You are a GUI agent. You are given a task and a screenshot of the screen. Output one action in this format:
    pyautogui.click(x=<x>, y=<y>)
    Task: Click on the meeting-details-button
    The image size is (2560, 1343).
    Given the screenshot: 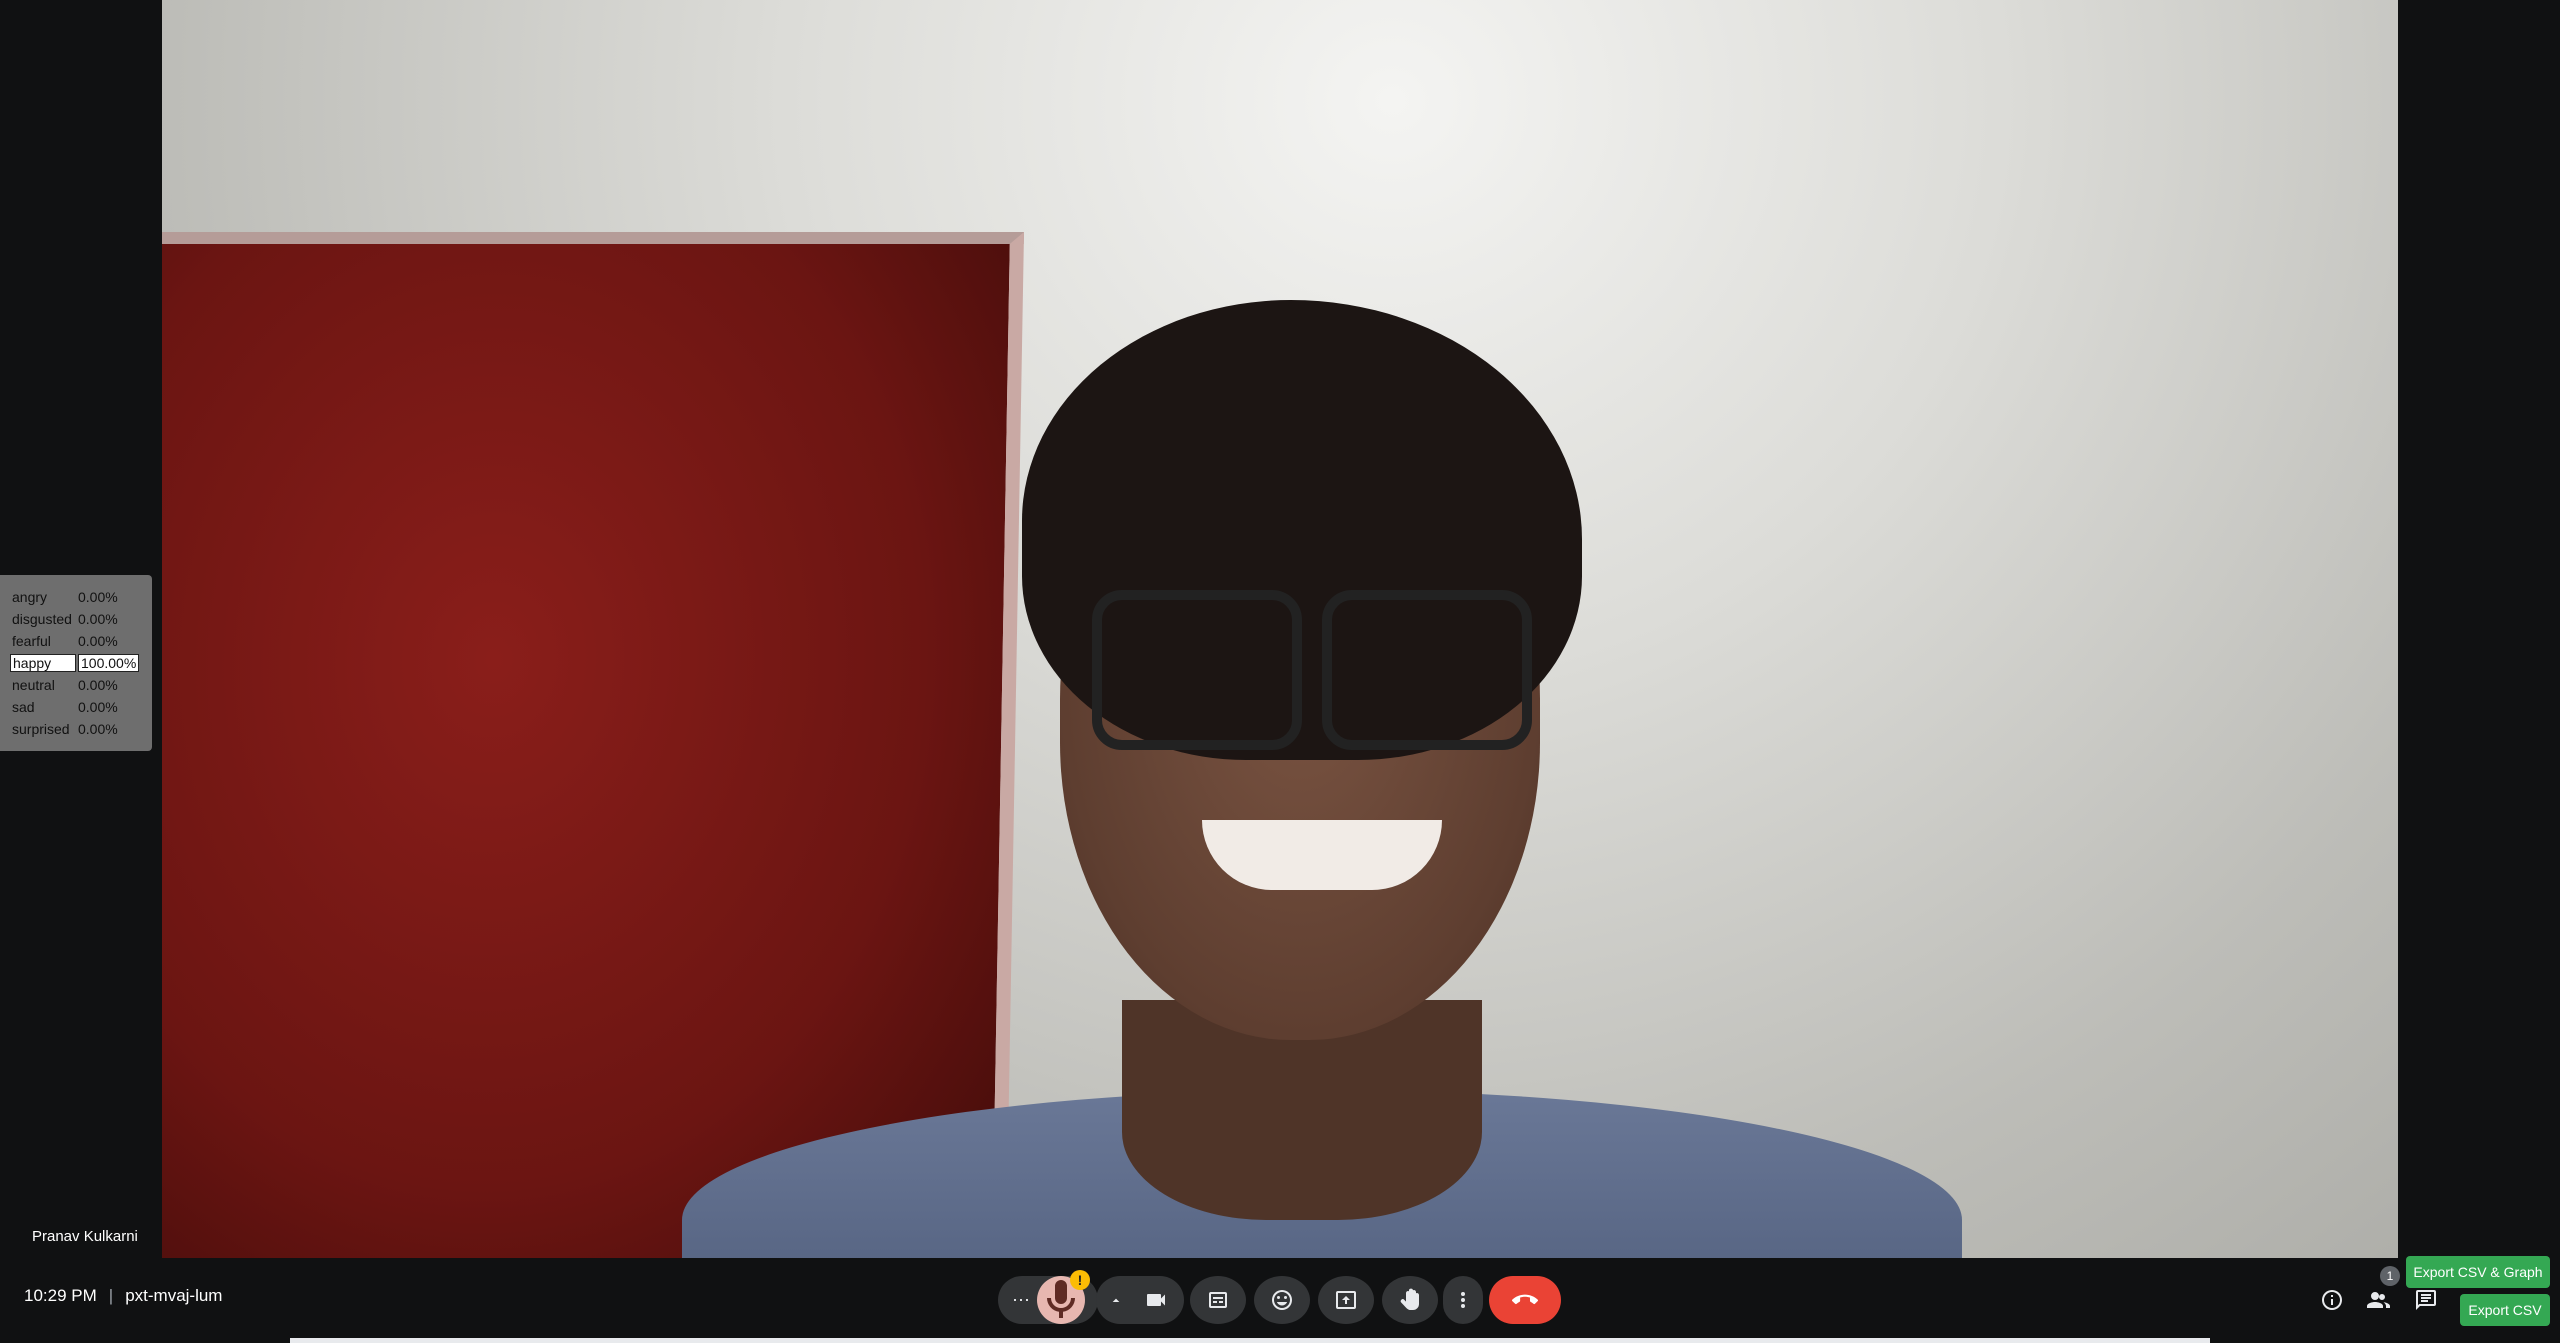 What is the action you would take?
    pyautogui.click(x=2332, y=1300)
    